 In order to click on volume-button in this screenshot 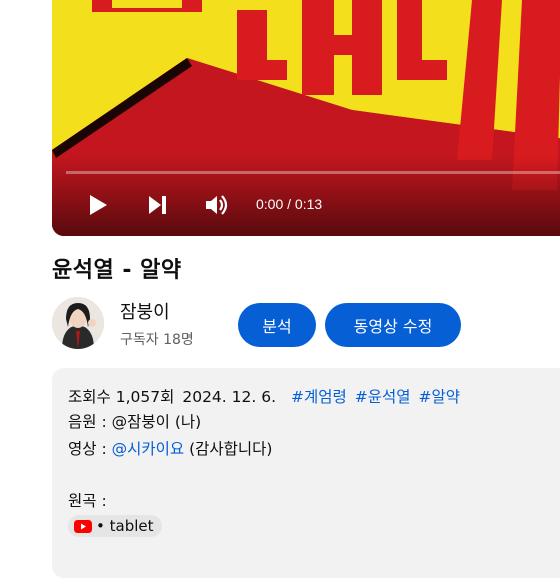, I will do `click(218, 205)`.